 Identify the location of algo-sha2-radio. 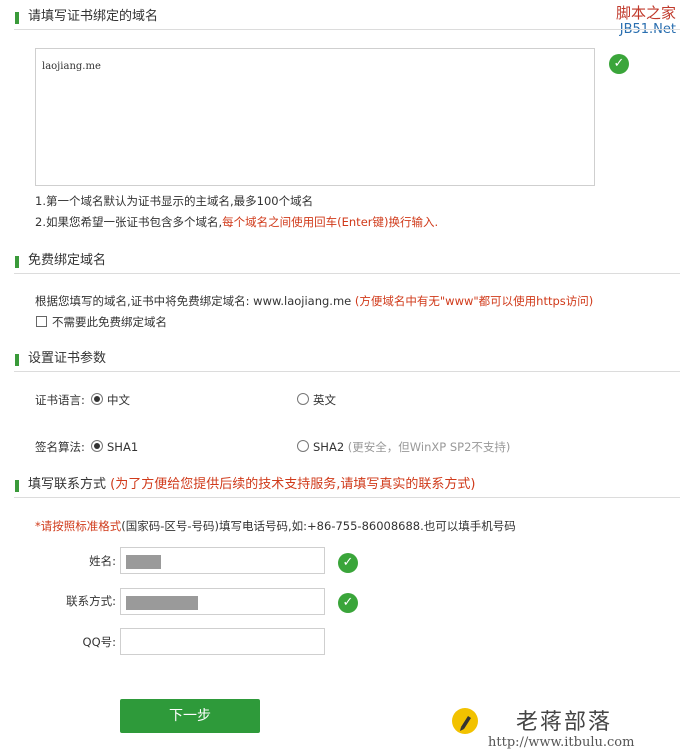
(303, 446).